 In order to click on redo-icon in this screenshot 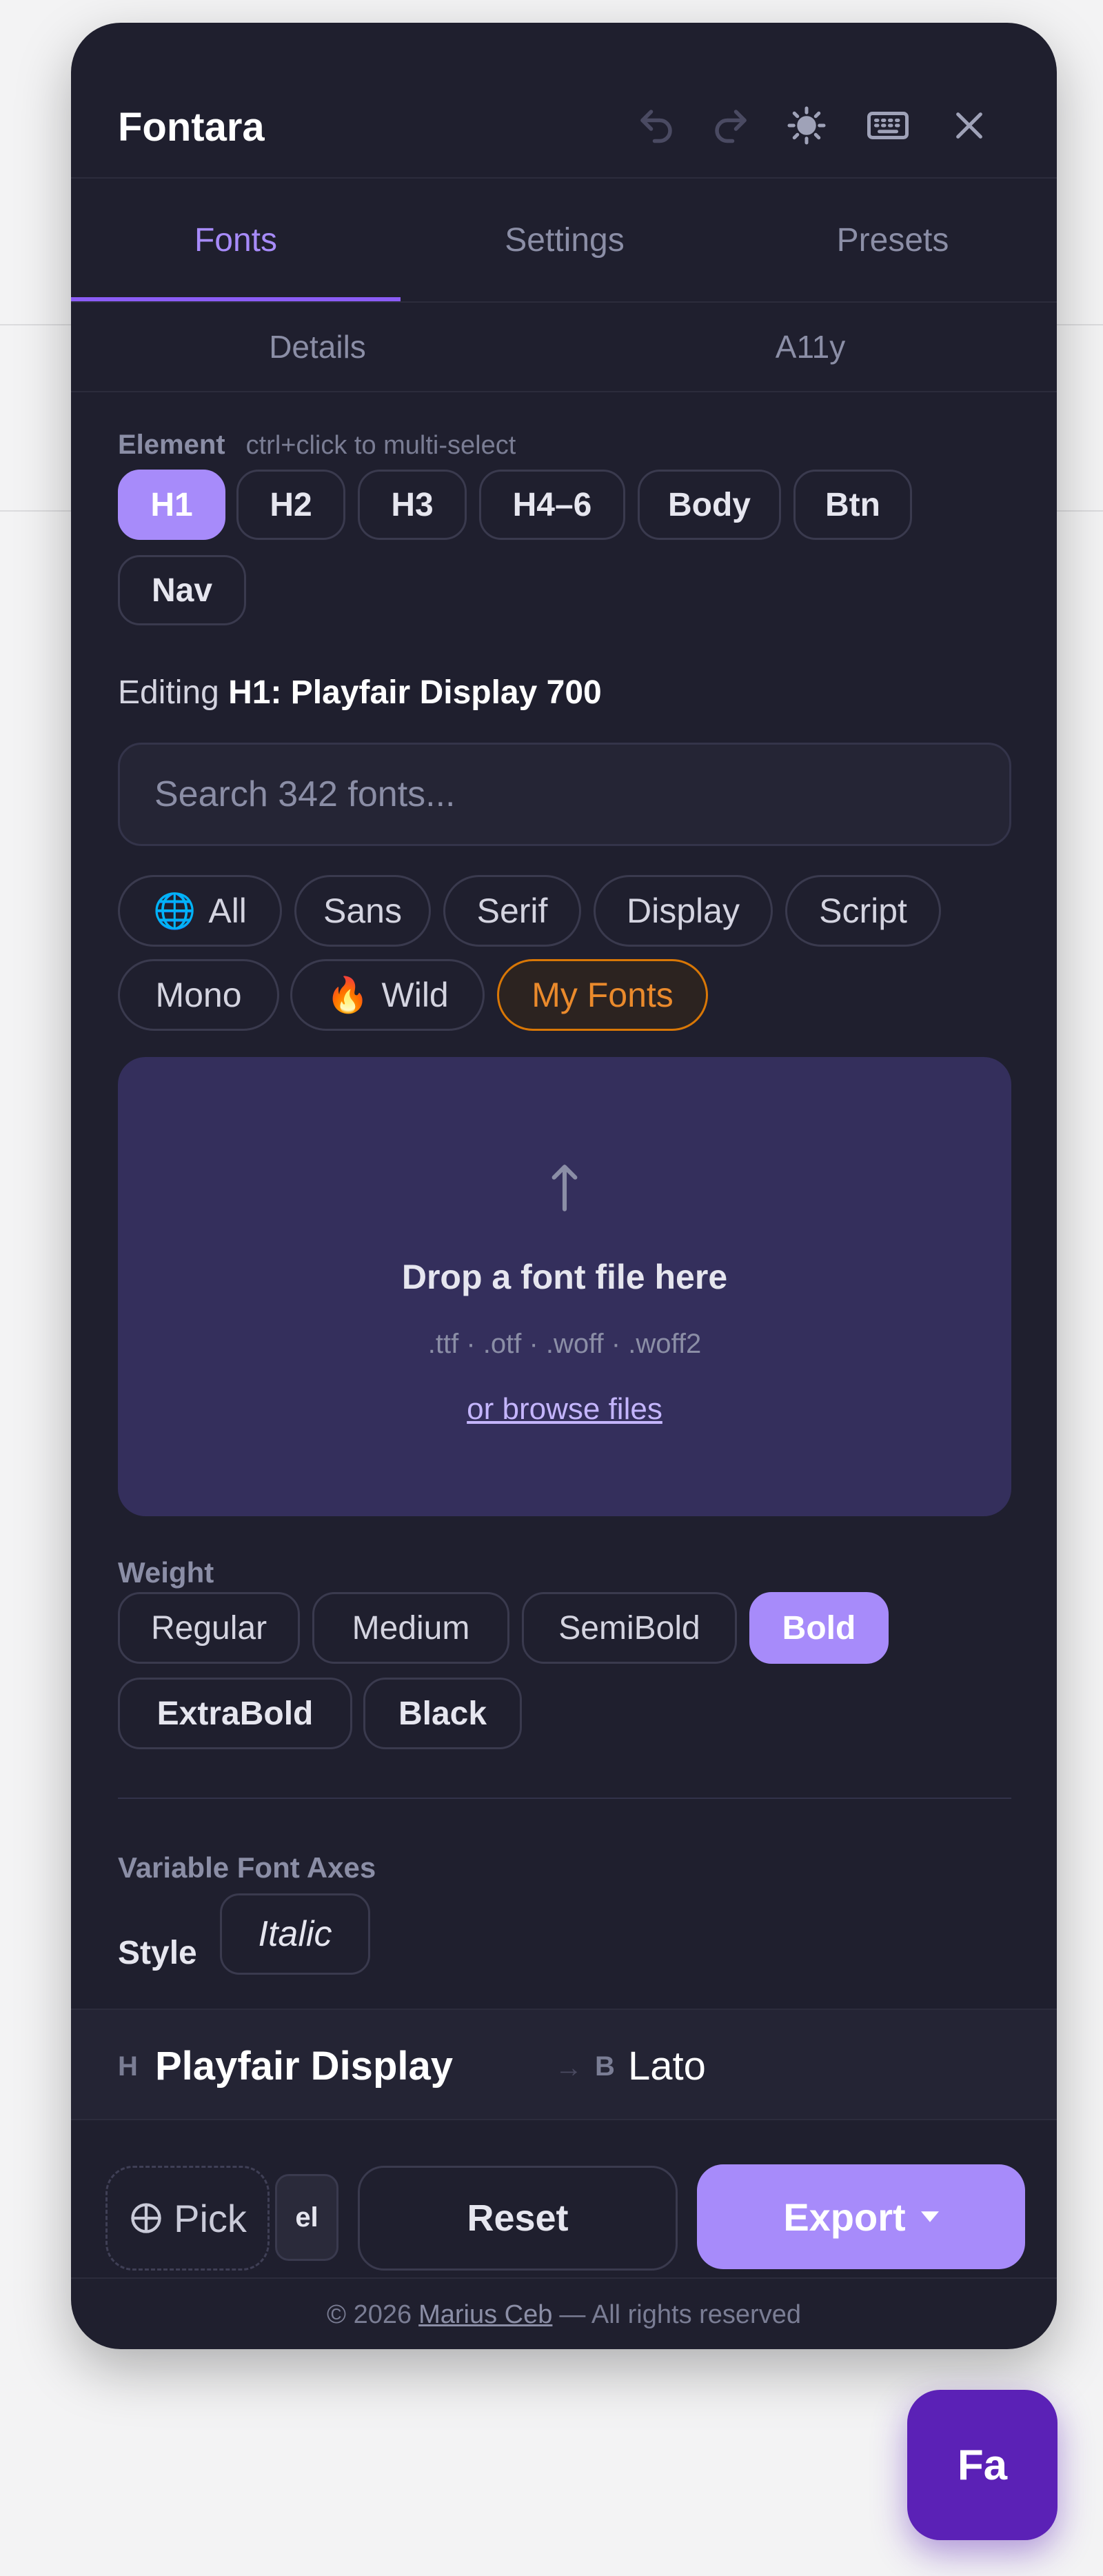, I will do `click(731, 126)`.